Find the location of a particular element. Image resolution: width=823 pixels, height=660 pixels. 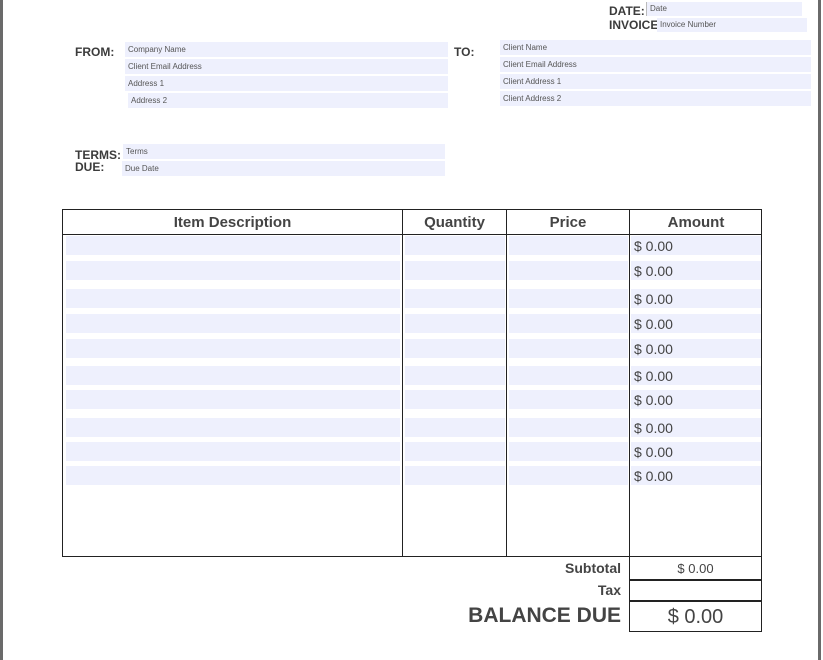

company-name-field: Company Name is located at coordinates (286, 49).